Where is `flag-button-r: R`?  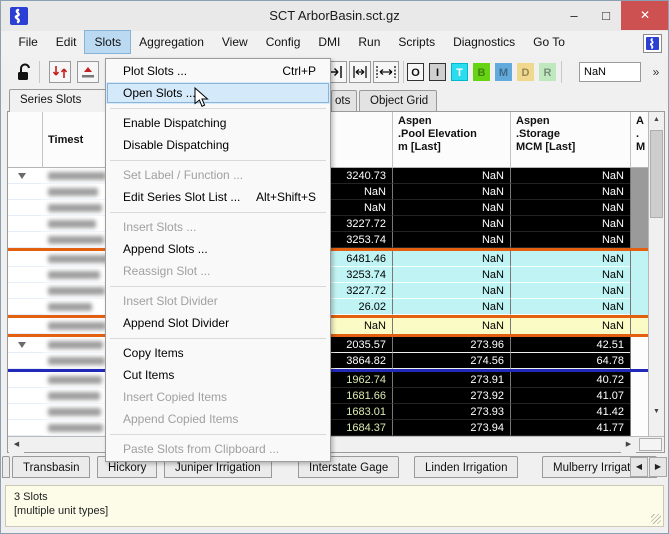 flag-button-r: R is located at coordinates (547, 72).